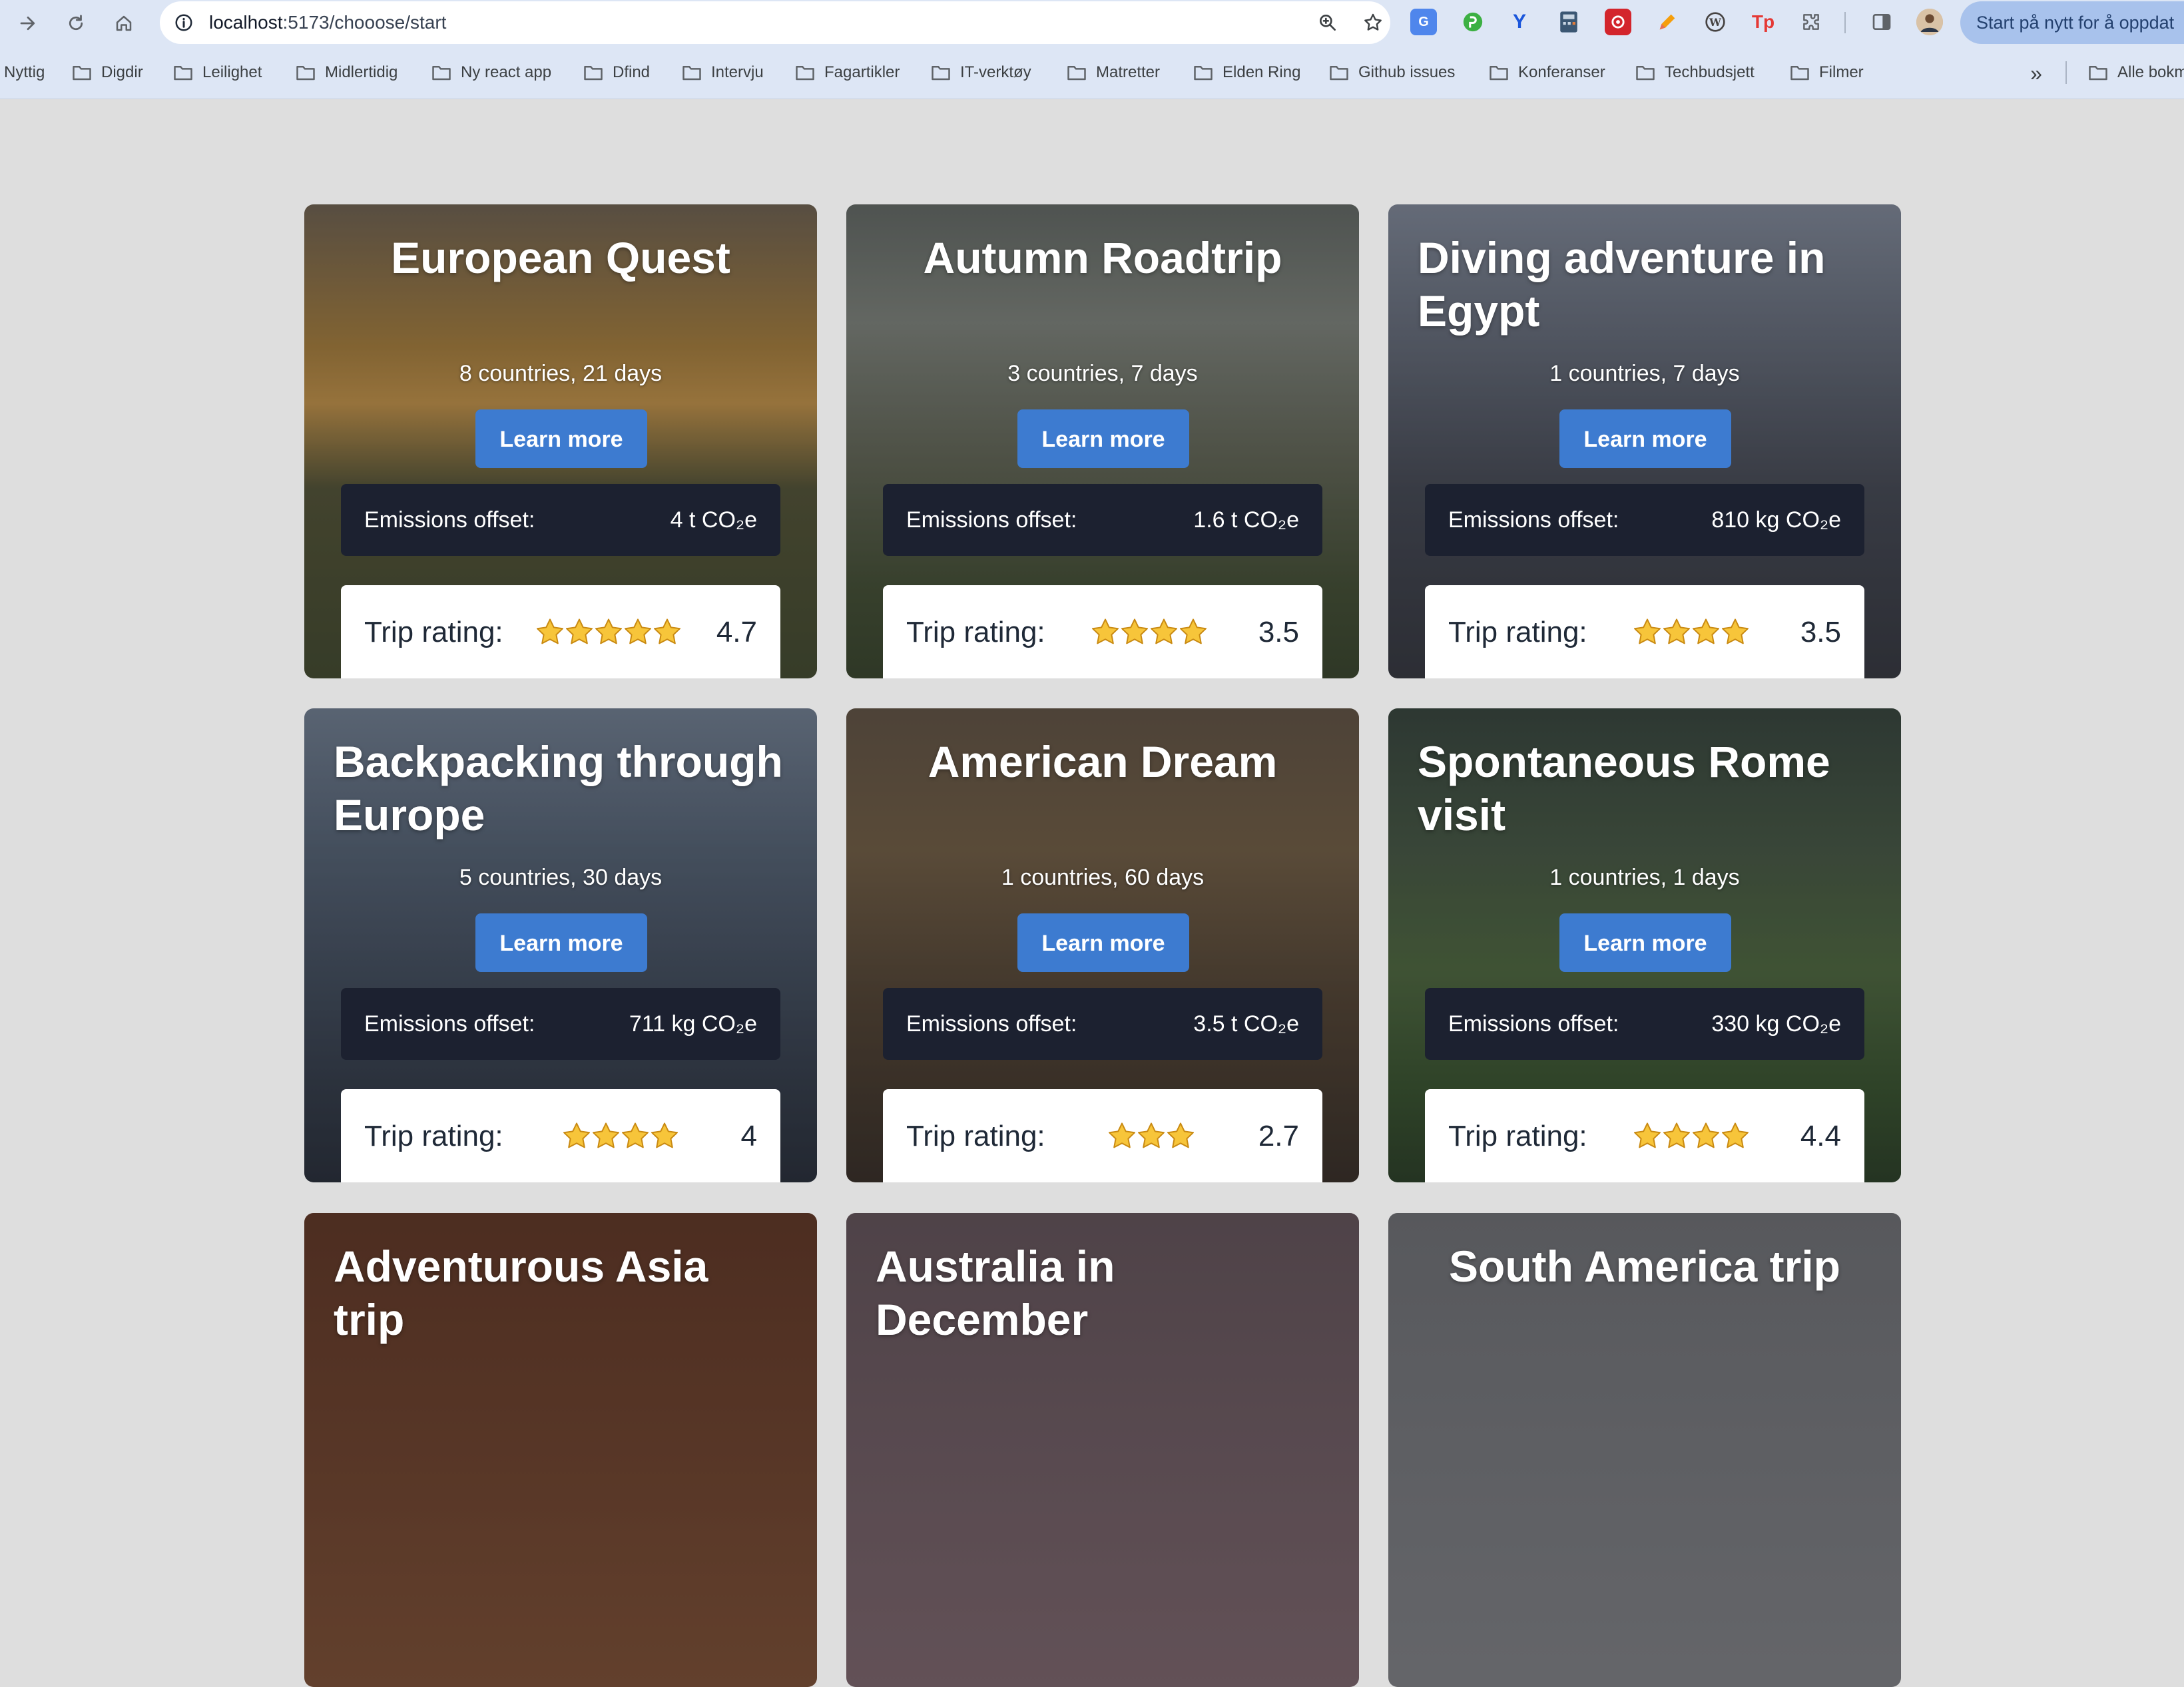 The height and width of the screenshot is (1687, 2184). I want to click on bookmark-label: Digdir, so click(122, 72).